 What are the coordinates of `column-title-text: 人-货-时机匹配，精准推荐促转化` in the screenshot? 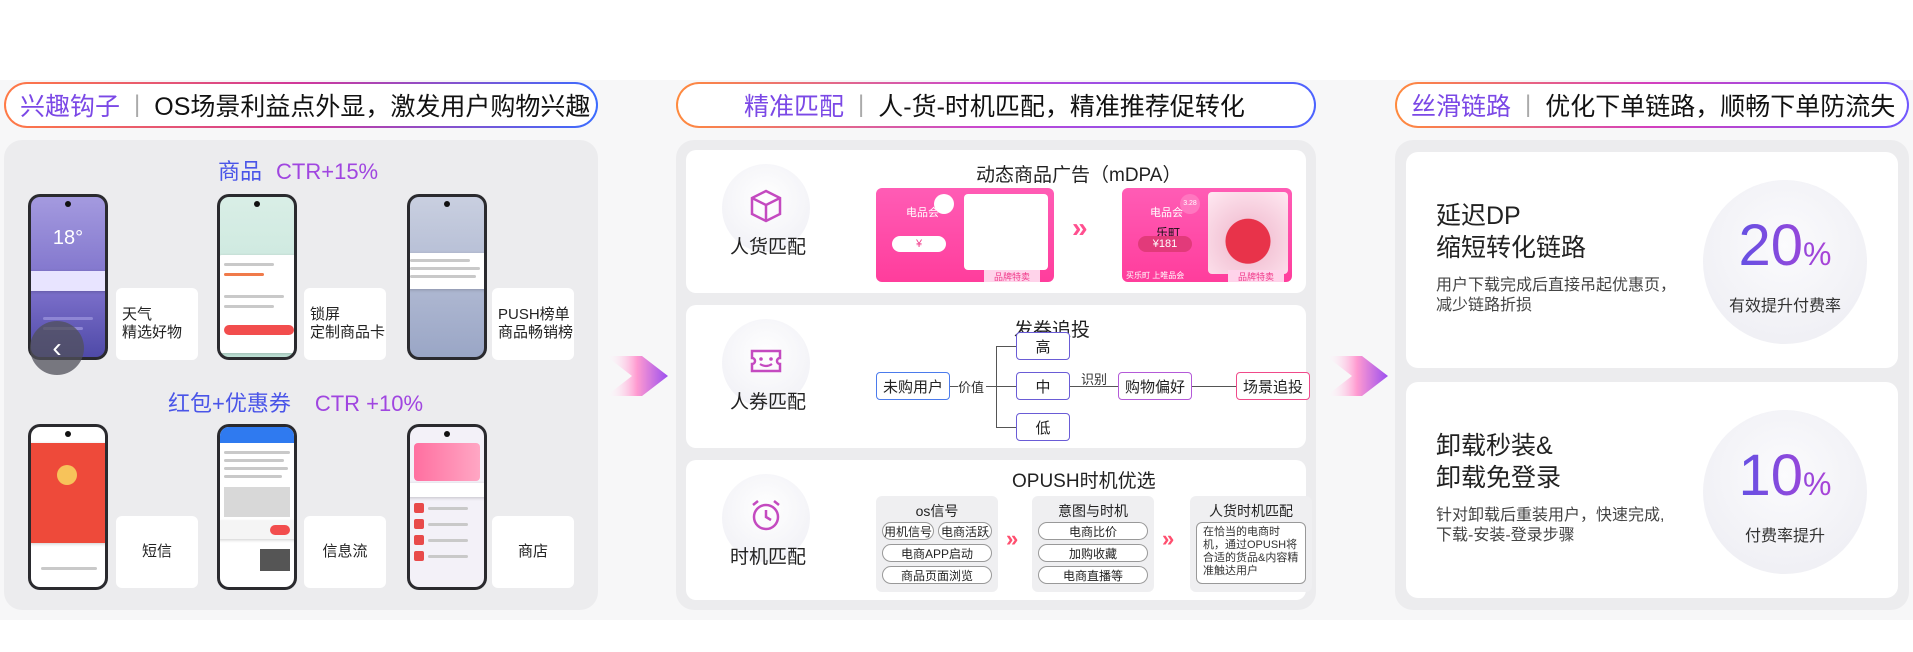 It's located at (1061, 107).